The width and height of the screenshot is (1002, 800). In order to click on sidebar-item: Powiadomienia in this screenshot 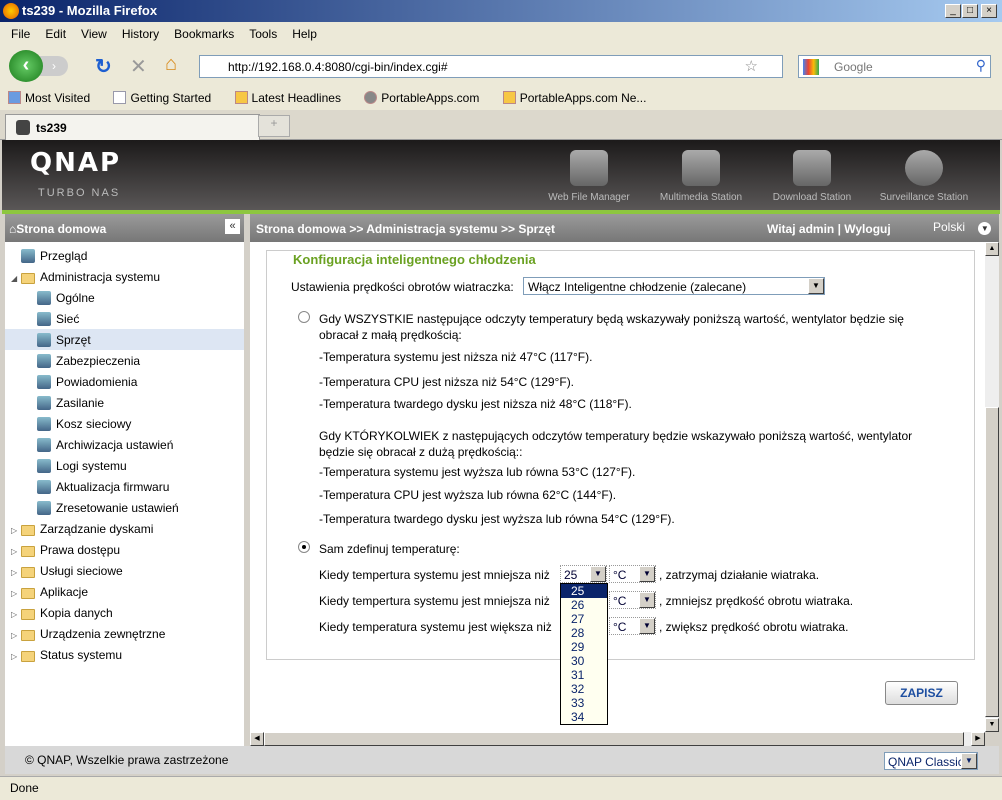, I will do `click(124, 381)`.